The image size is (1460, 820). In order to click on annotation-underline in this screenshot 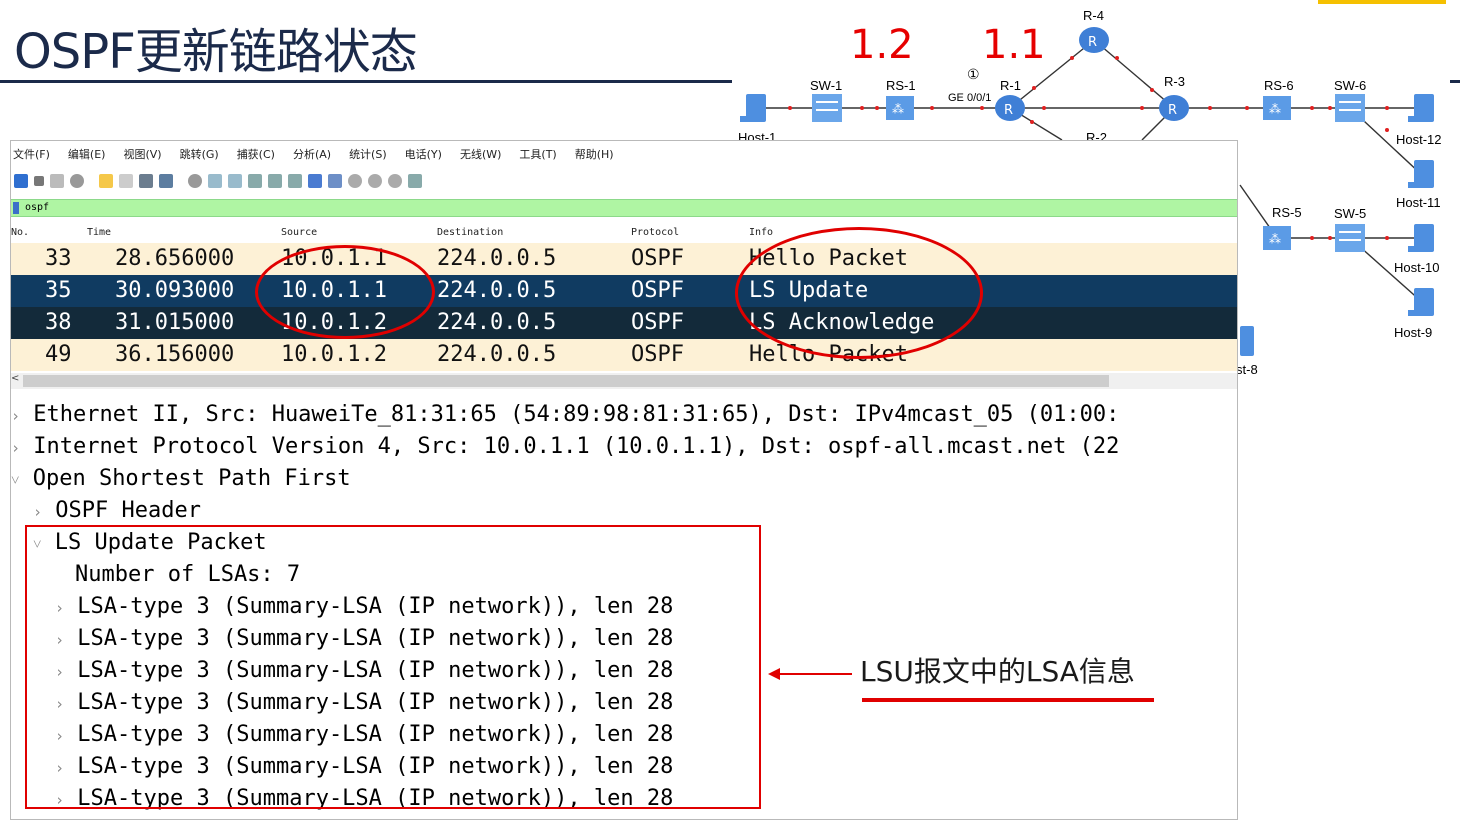, I will do `click(1008, 700)`.